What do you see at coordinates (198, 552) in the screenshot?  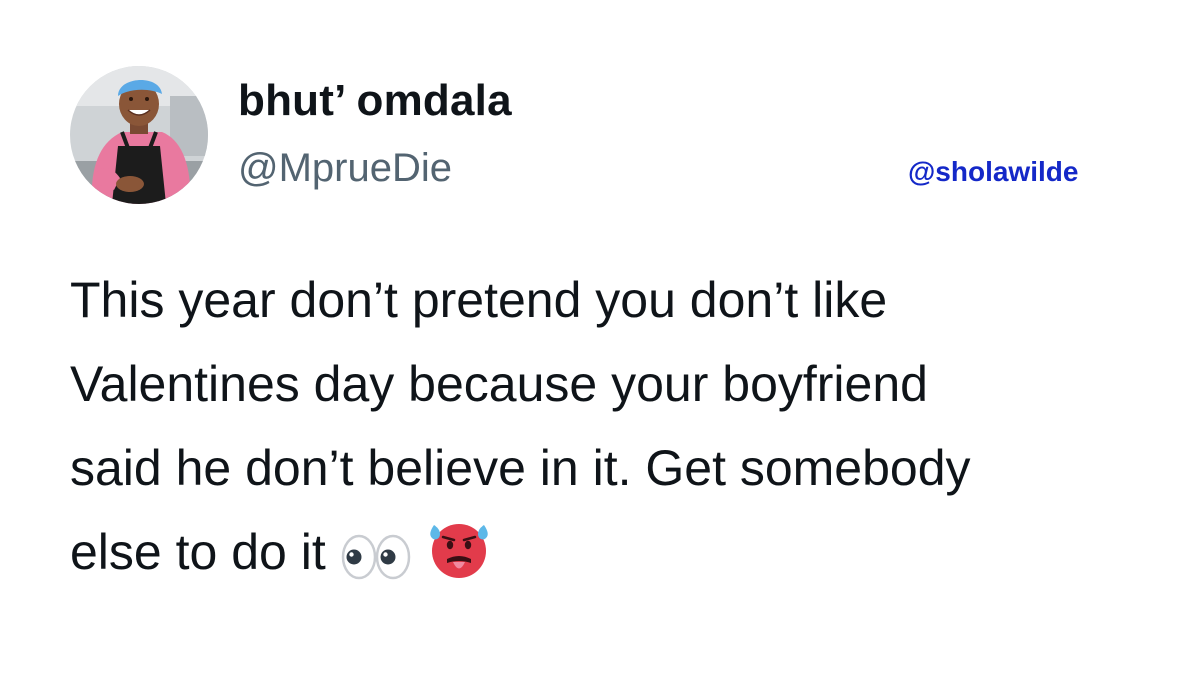 I see `tweet-text-line-content: else to do it` at bounding box center [198, 552].